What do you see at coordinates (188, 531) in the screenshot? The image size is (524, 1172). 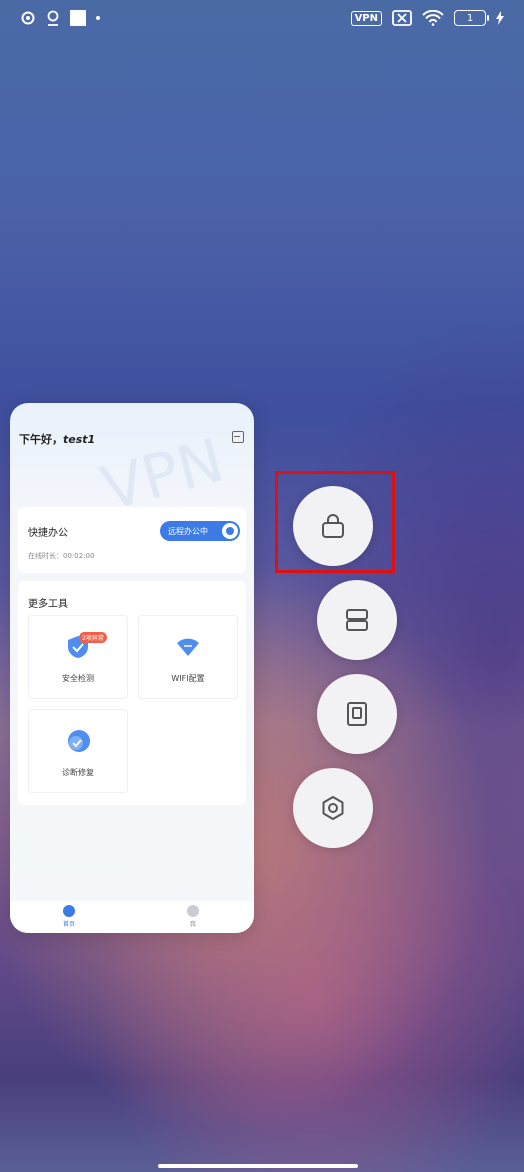 I see `toggle-label: 远程办公中` at bounding box center [188, 531].